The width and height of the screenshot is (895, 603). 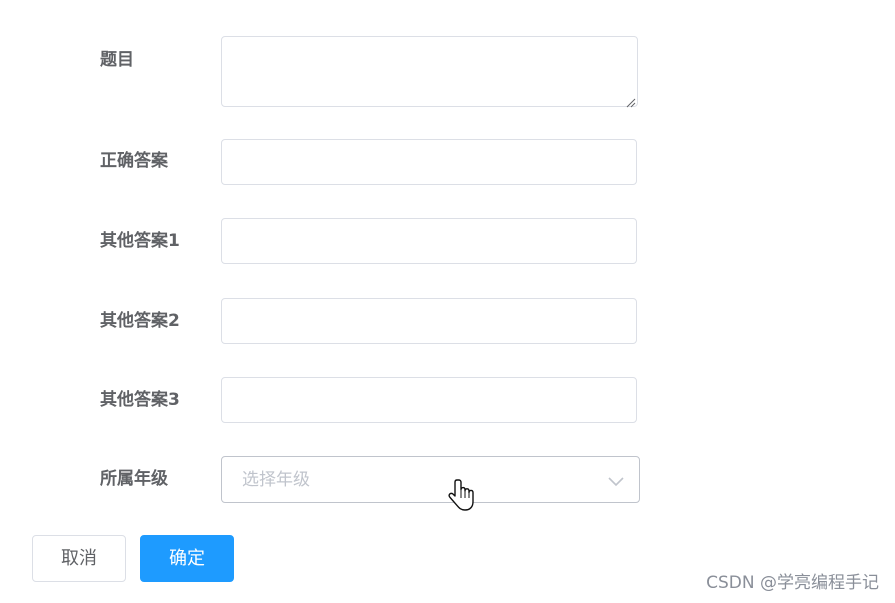 I want to click on confirm-button: 确定, so click(x=187, y=558).